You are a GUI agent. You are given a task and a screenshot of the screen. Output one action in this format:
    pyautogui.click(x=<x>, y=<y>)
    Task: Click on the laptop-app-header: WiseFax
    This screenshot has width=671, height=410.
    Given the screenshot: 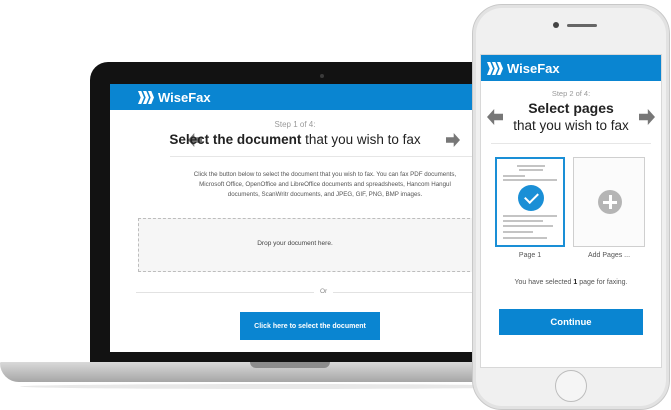 What is the action you would take?
    pyautogui.click(x=295, y=97)
    